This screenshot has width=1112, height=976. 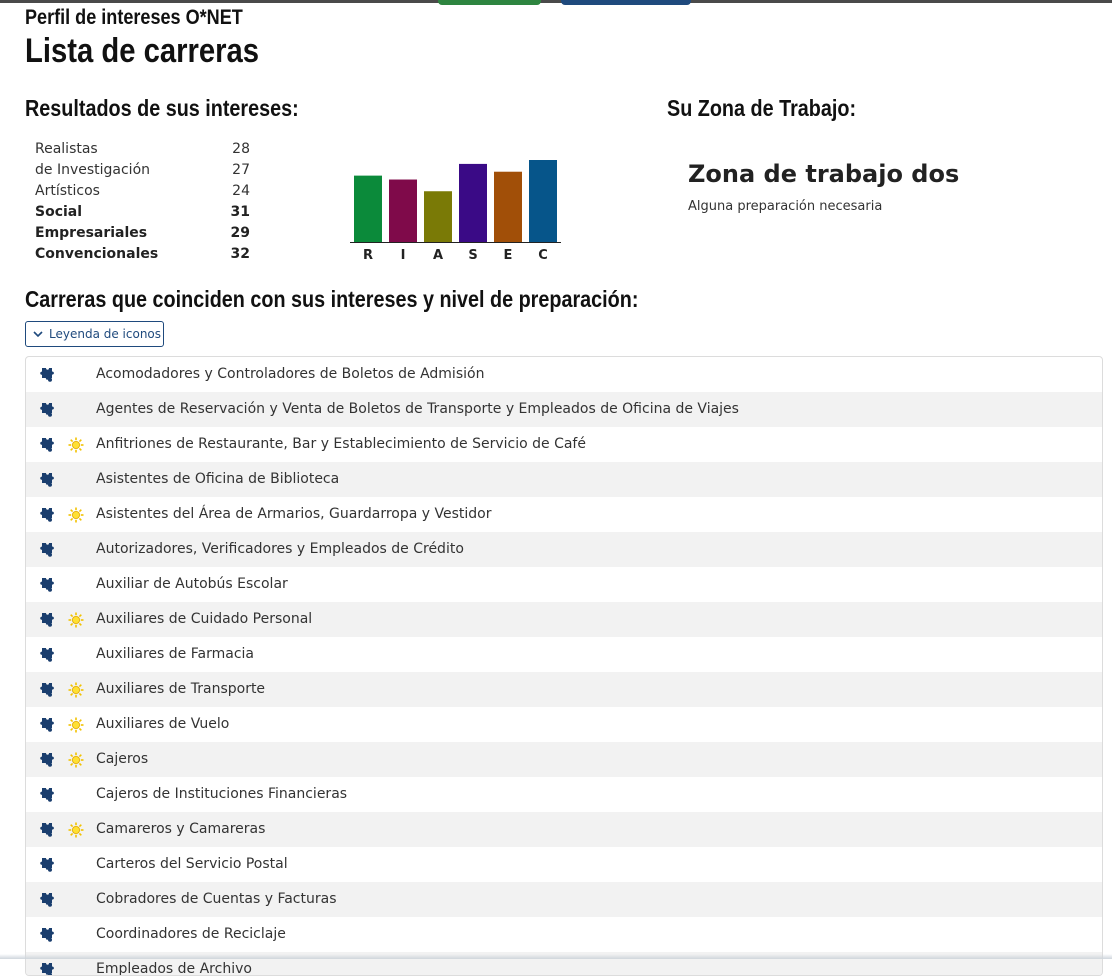 I want to click on score-row: Convencionales 32, so click(x=142, y=254).